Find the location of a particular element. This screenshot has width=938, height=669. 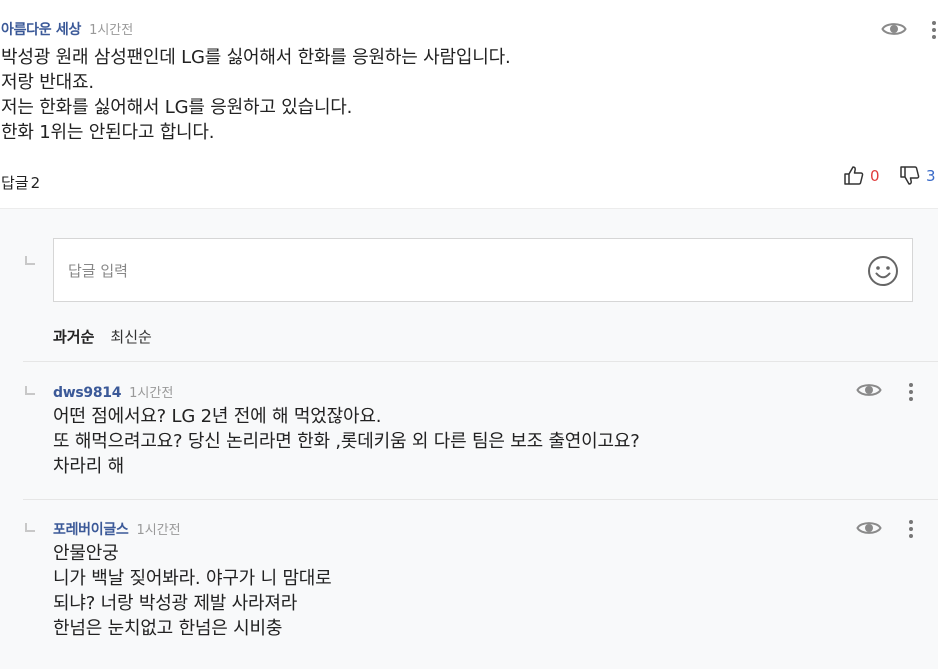

reply-line: 한넘은 눈치없고 한넘은 시비충 is located at coordinates (168, 628).